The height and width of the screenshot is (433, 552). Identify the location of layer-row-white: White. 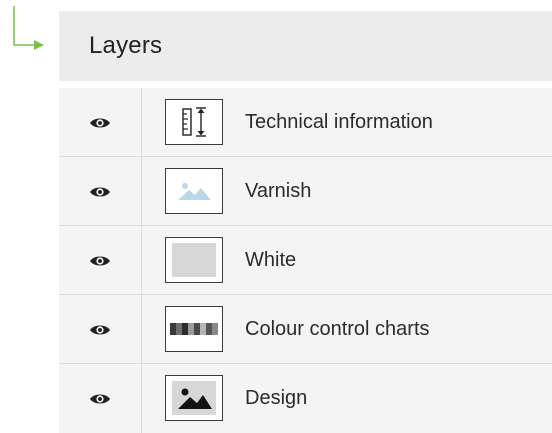
(305, 260).